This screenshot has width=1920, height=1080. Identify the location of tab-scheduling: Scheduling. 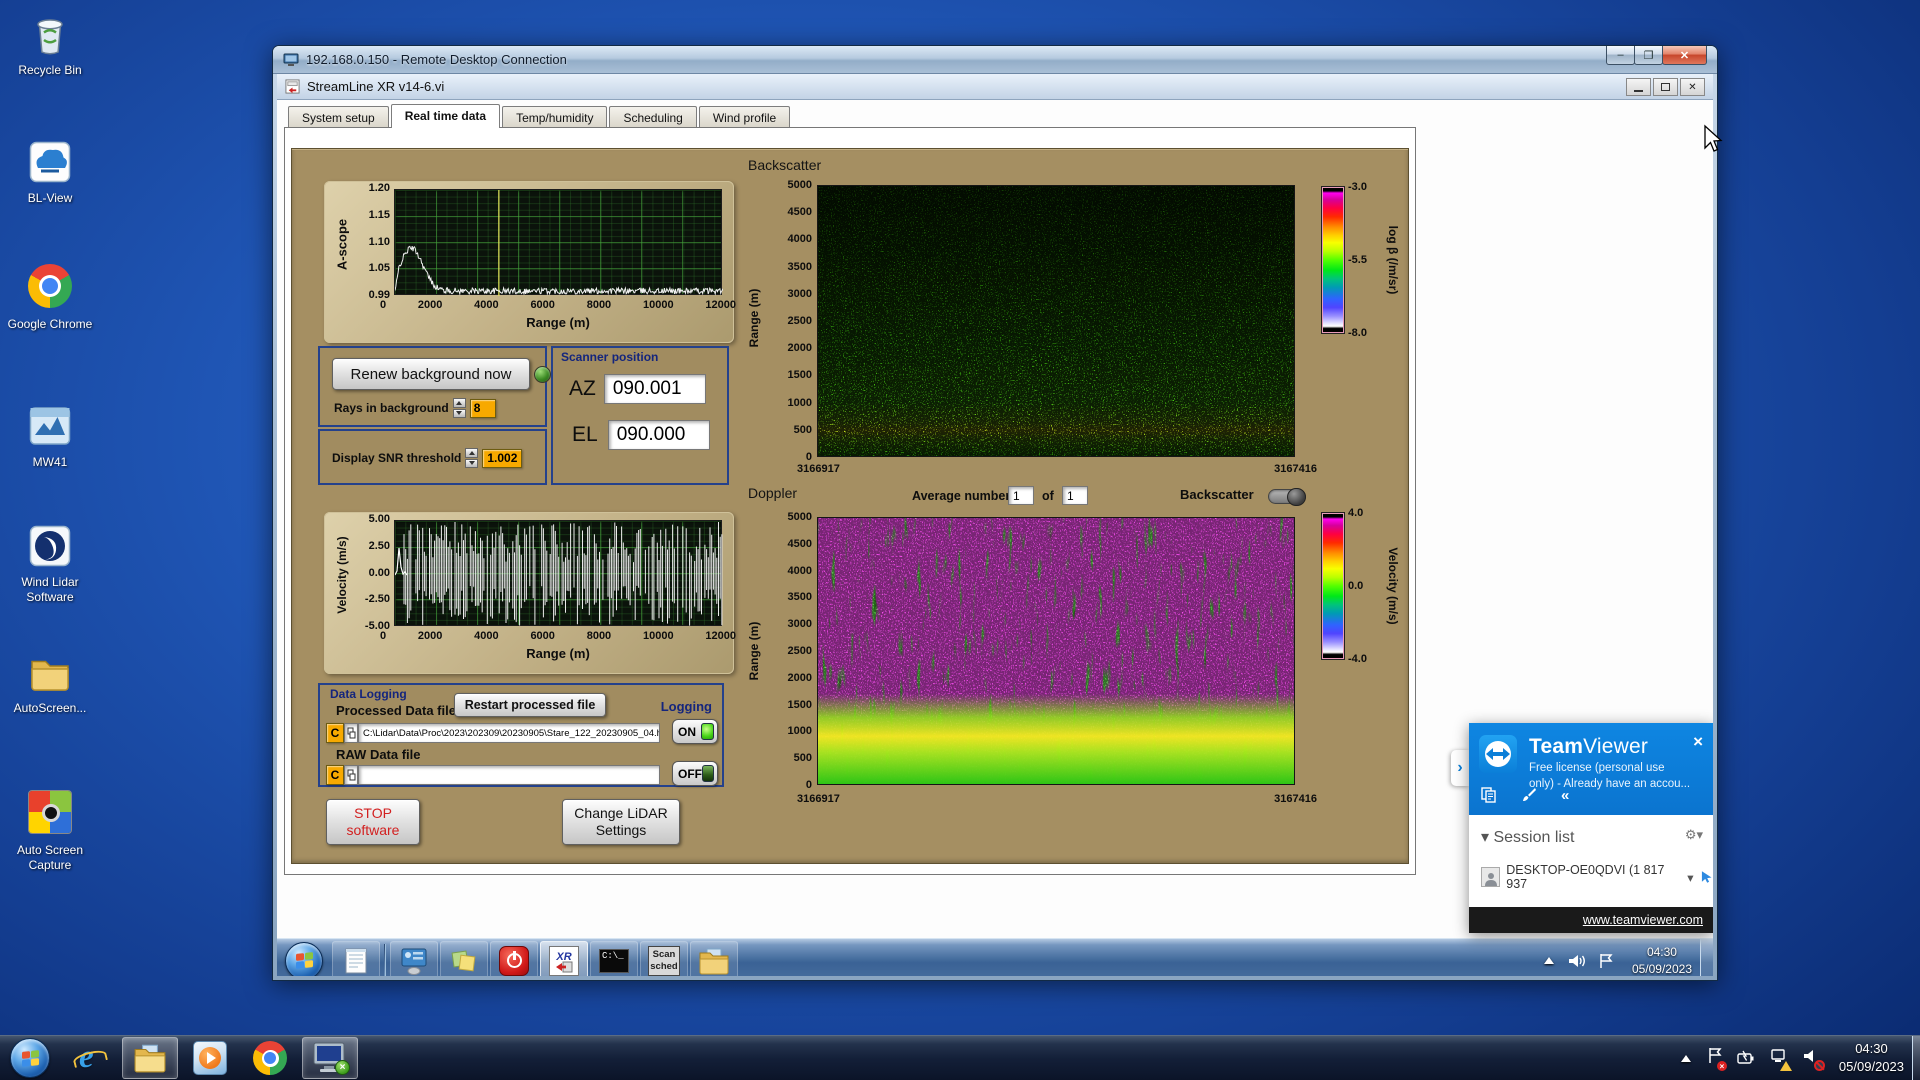
(653, 117).